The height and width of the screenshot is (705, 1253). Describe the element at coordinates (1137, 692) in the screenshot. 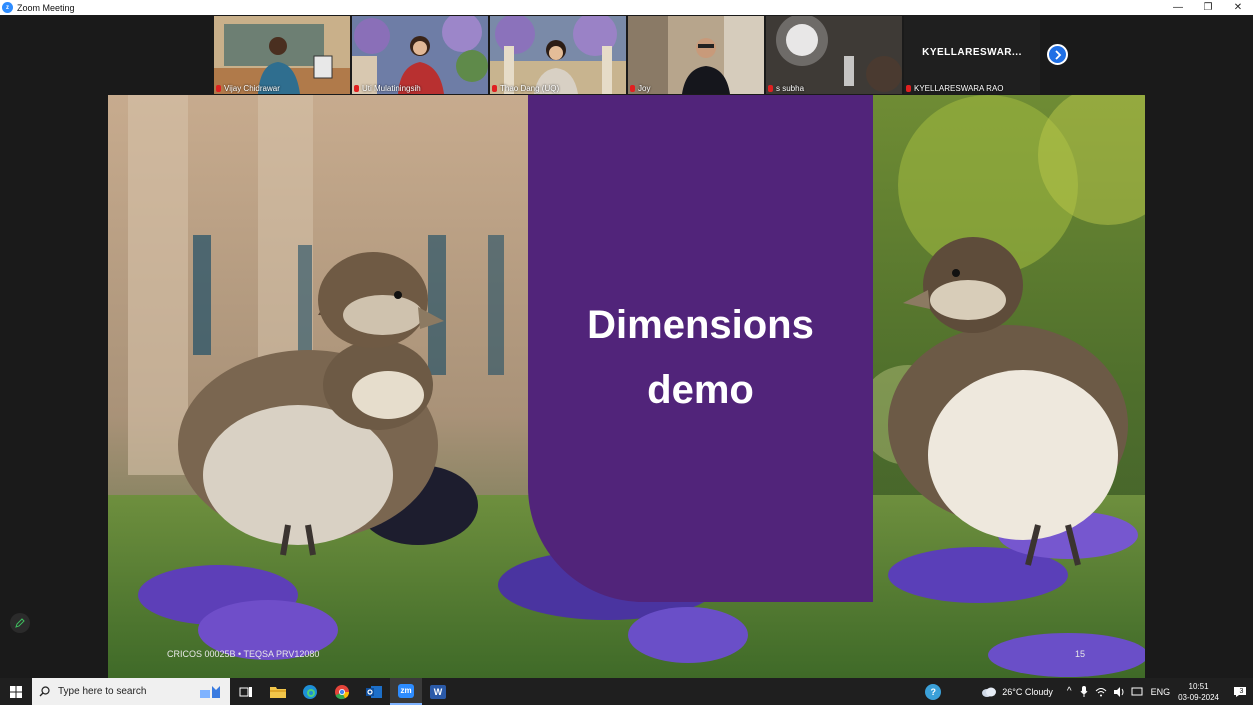

I see `display-icon` at that location.